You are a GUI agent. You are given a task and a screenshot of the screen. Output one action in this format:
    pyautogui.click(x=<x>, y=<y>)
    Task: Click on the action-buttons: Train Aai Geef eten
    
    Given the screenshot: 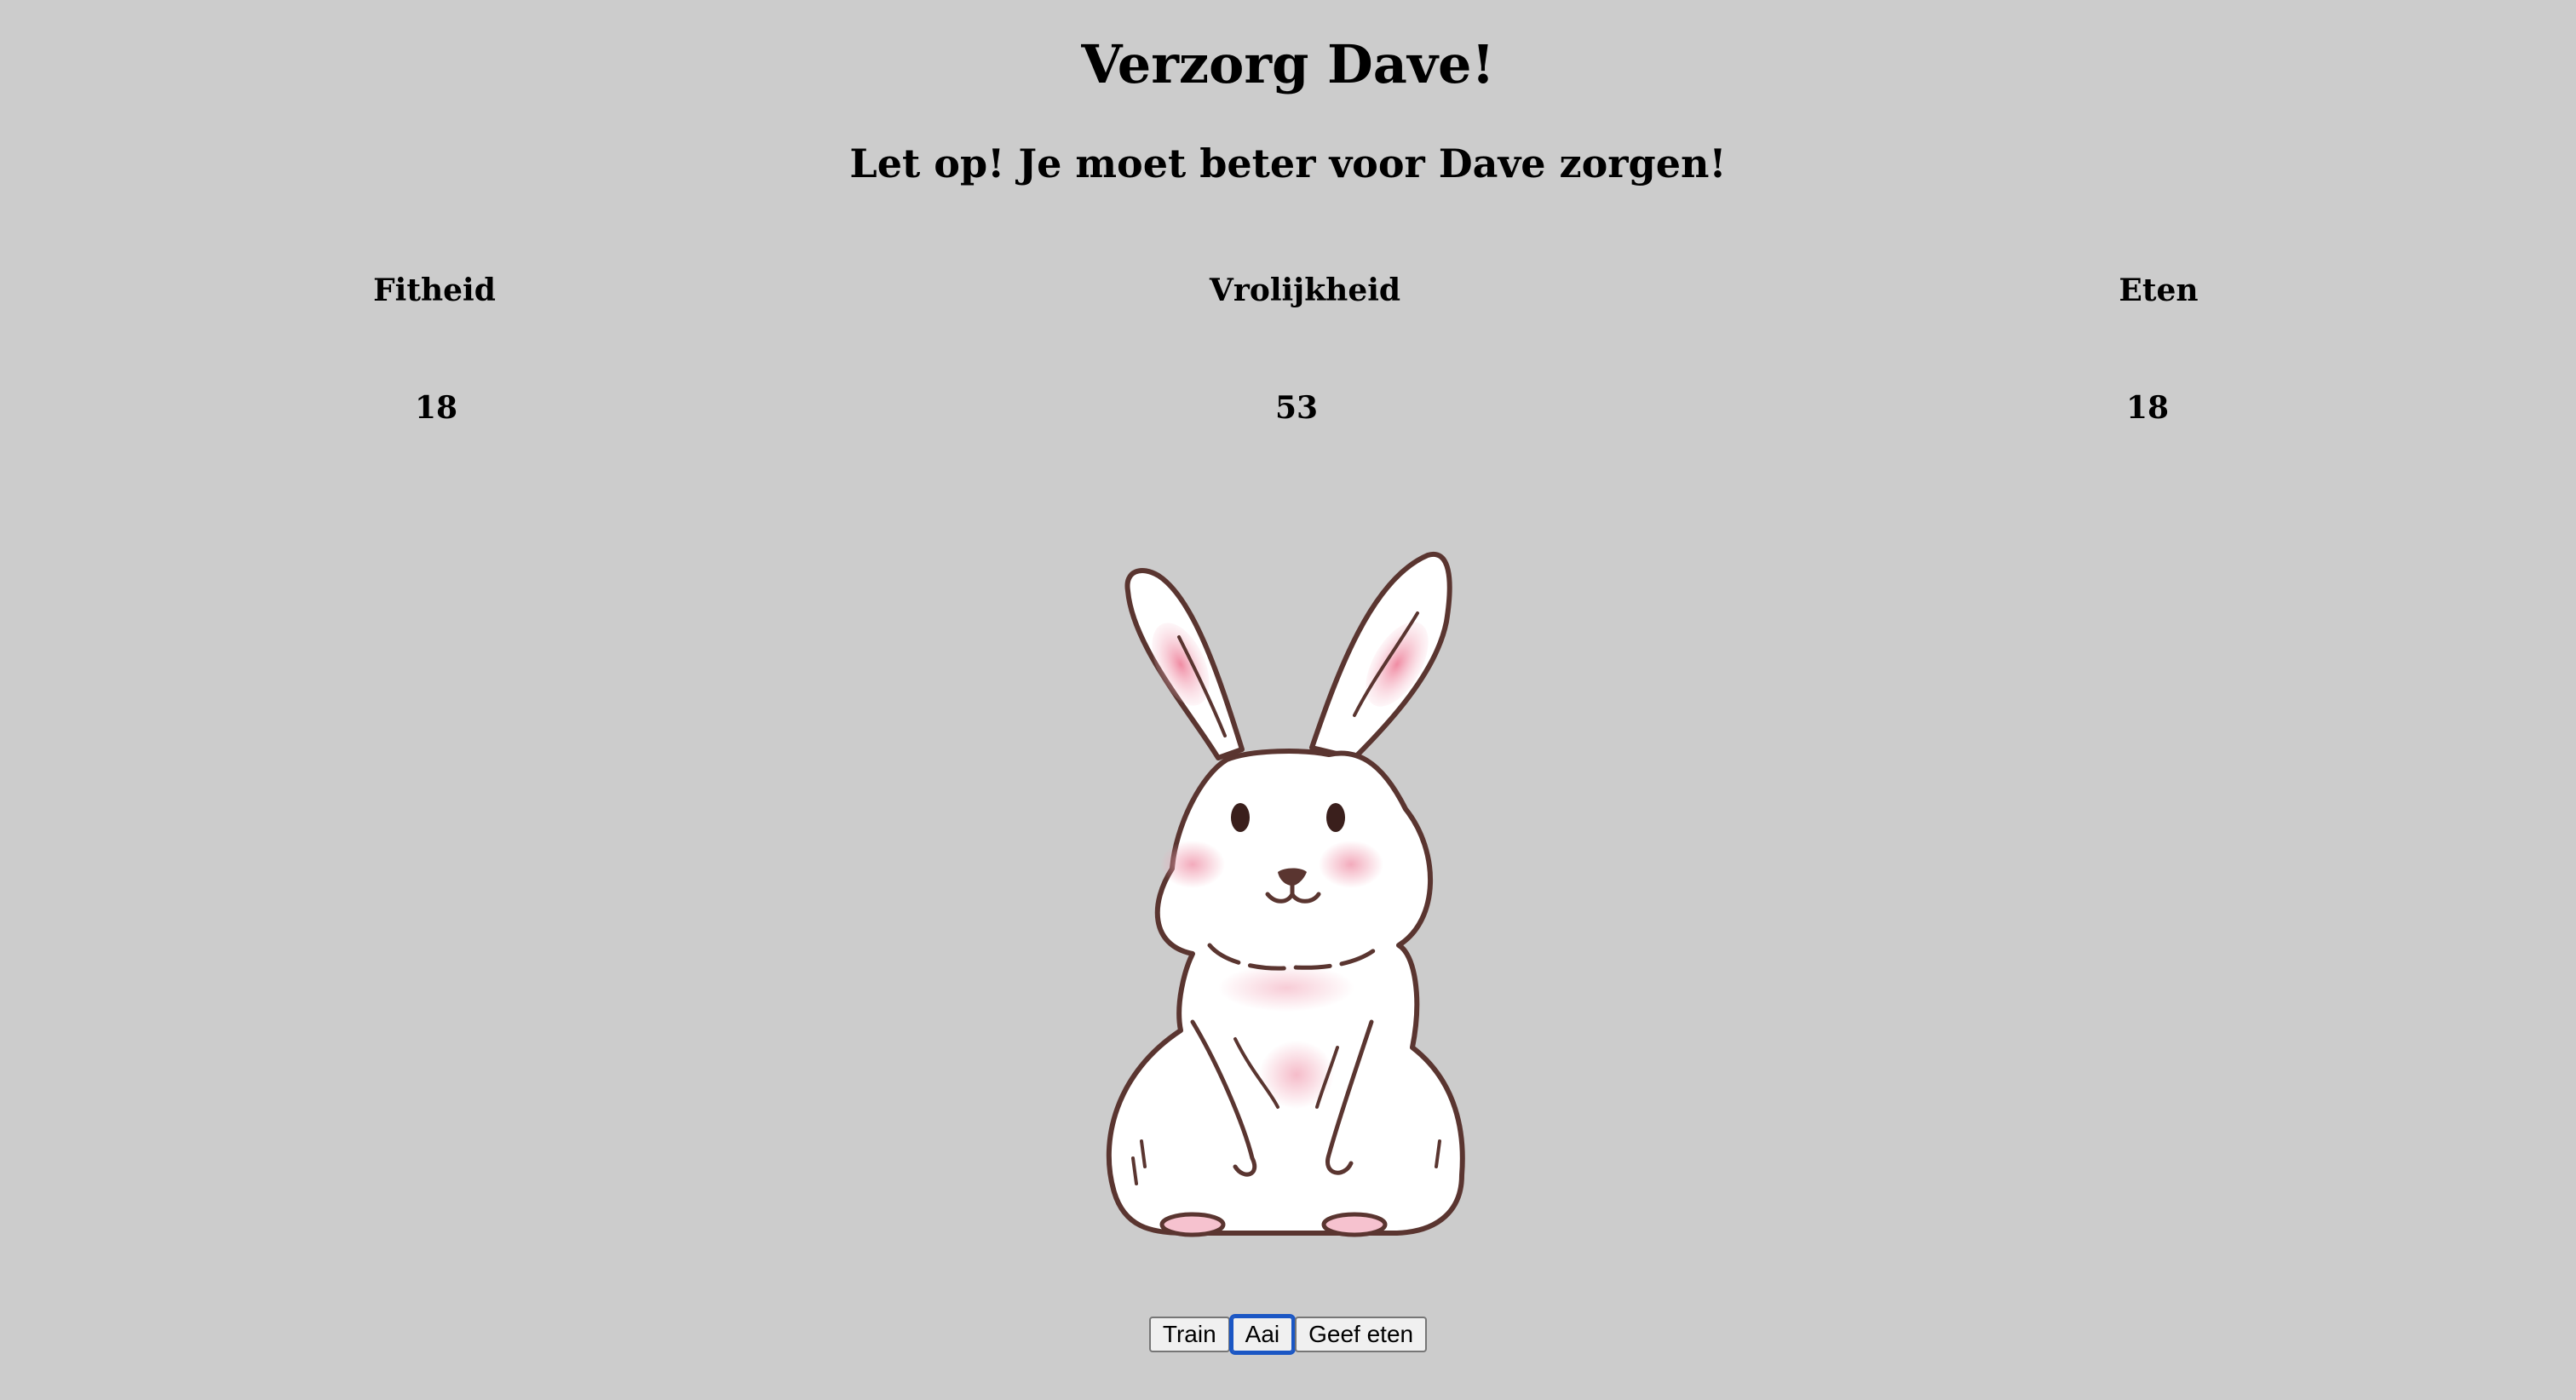 What is the action you would take?
    pyautogui.click(x=1288, y=1334)
    